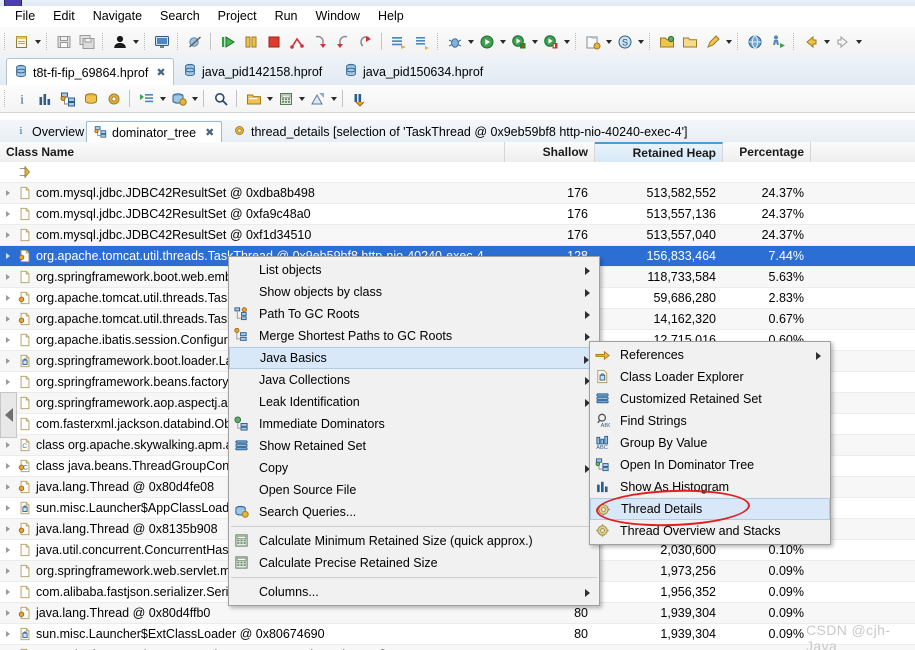  I want to click on menu-item-group-by-value: ABC Group By Value, so click(710, 443).